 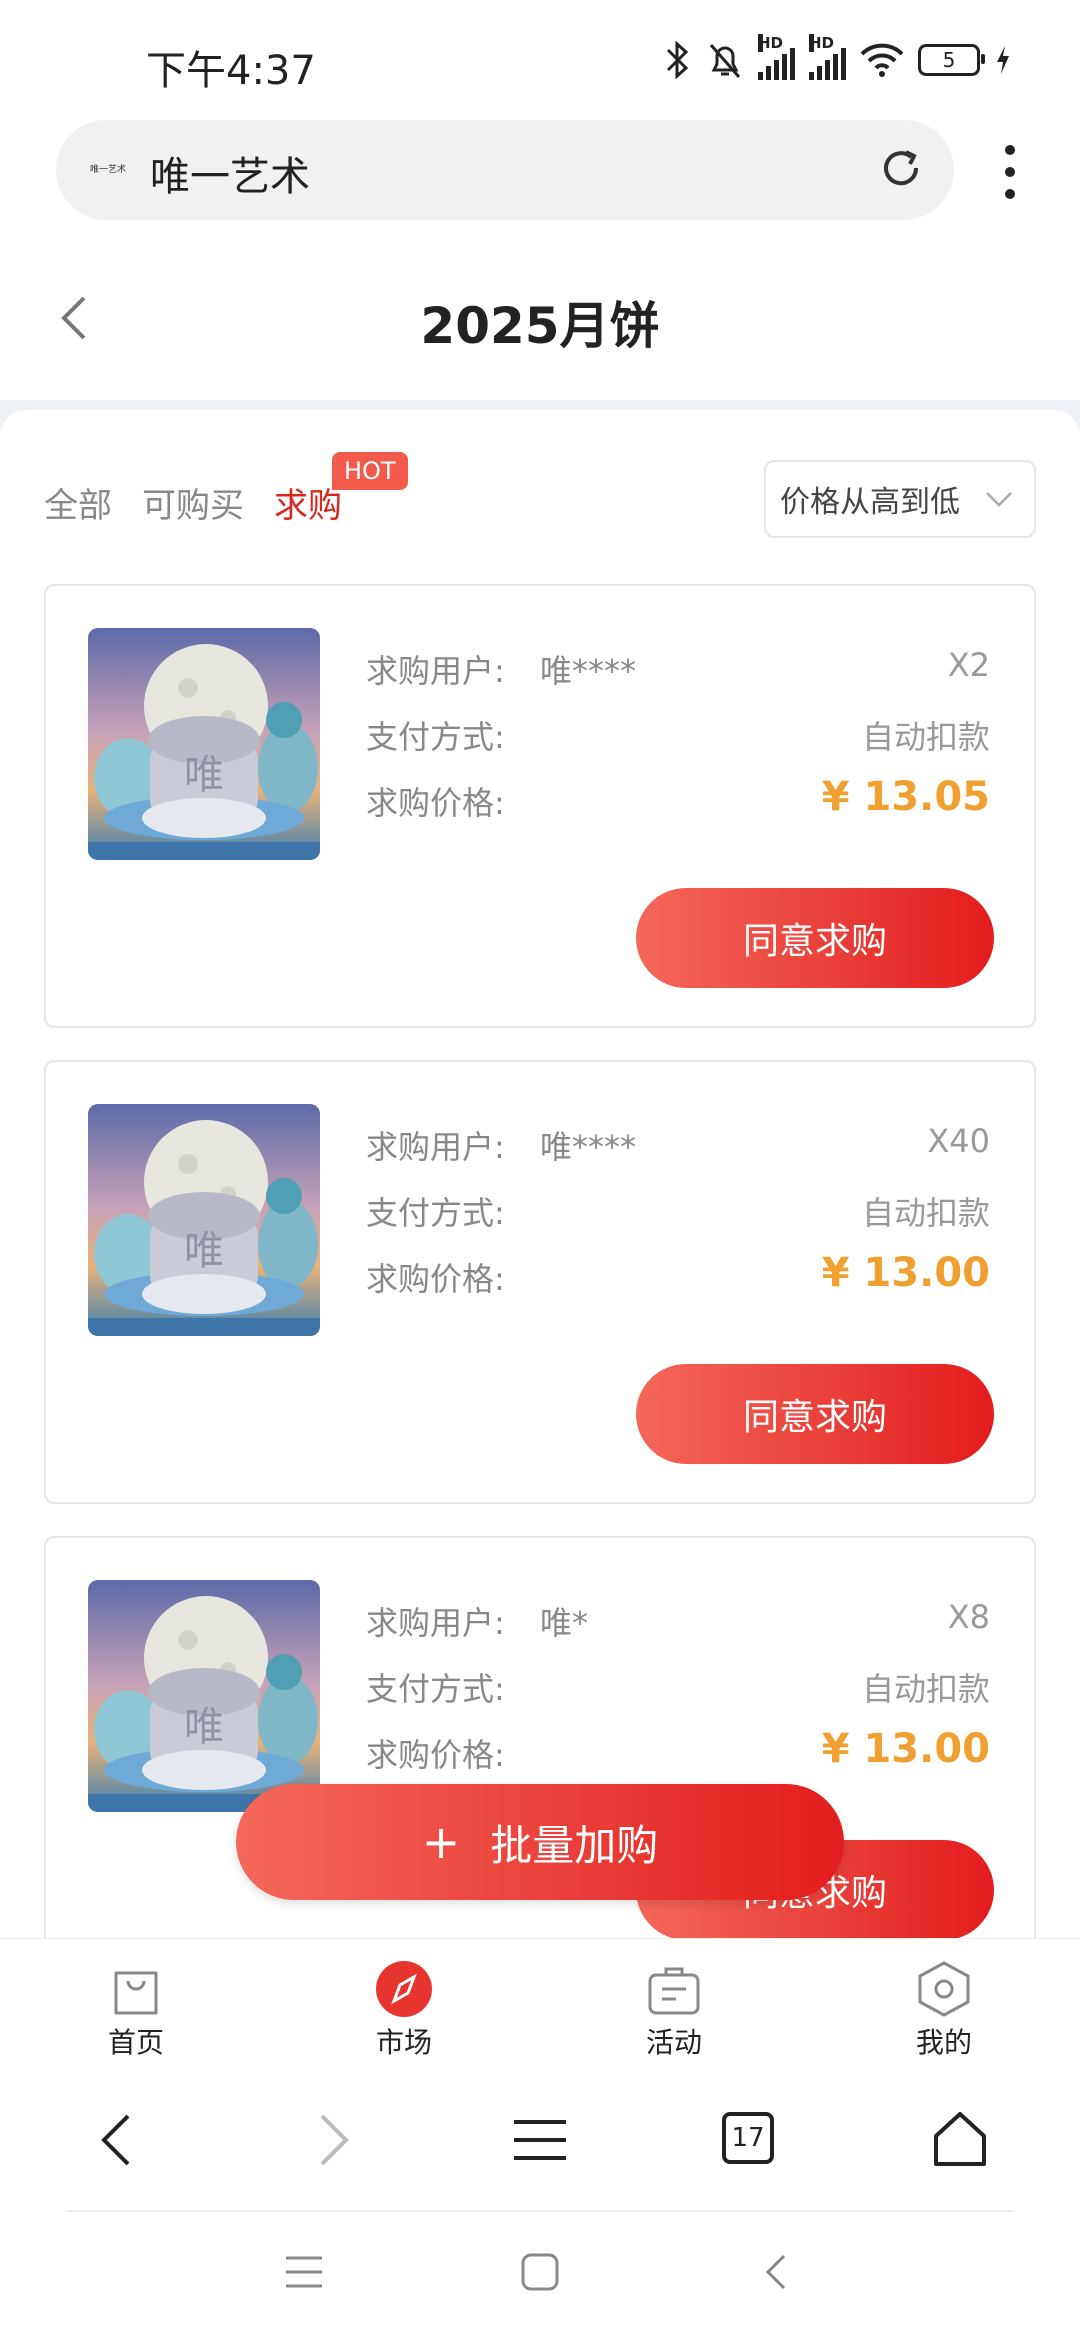 What do you see at coordinates (968, 665) in the screenshot?
I see `quantity: X2` at bounding box center [968, 665].